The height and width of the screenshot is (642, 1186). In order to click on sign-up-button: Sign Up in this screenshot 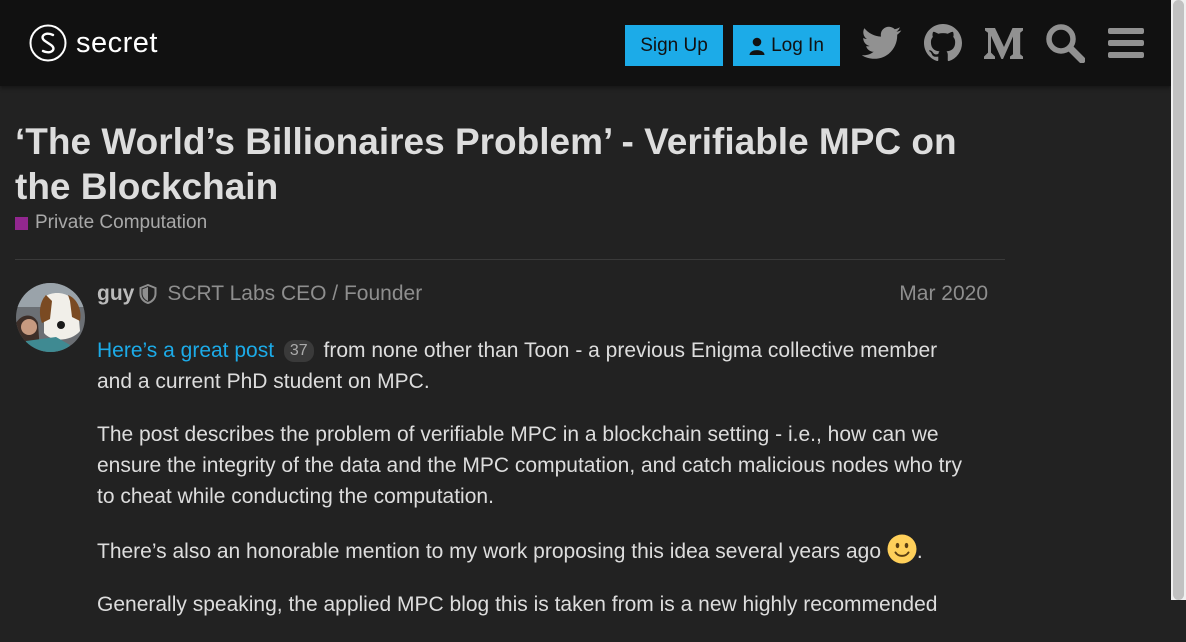, I will do `click(674, 45)`.